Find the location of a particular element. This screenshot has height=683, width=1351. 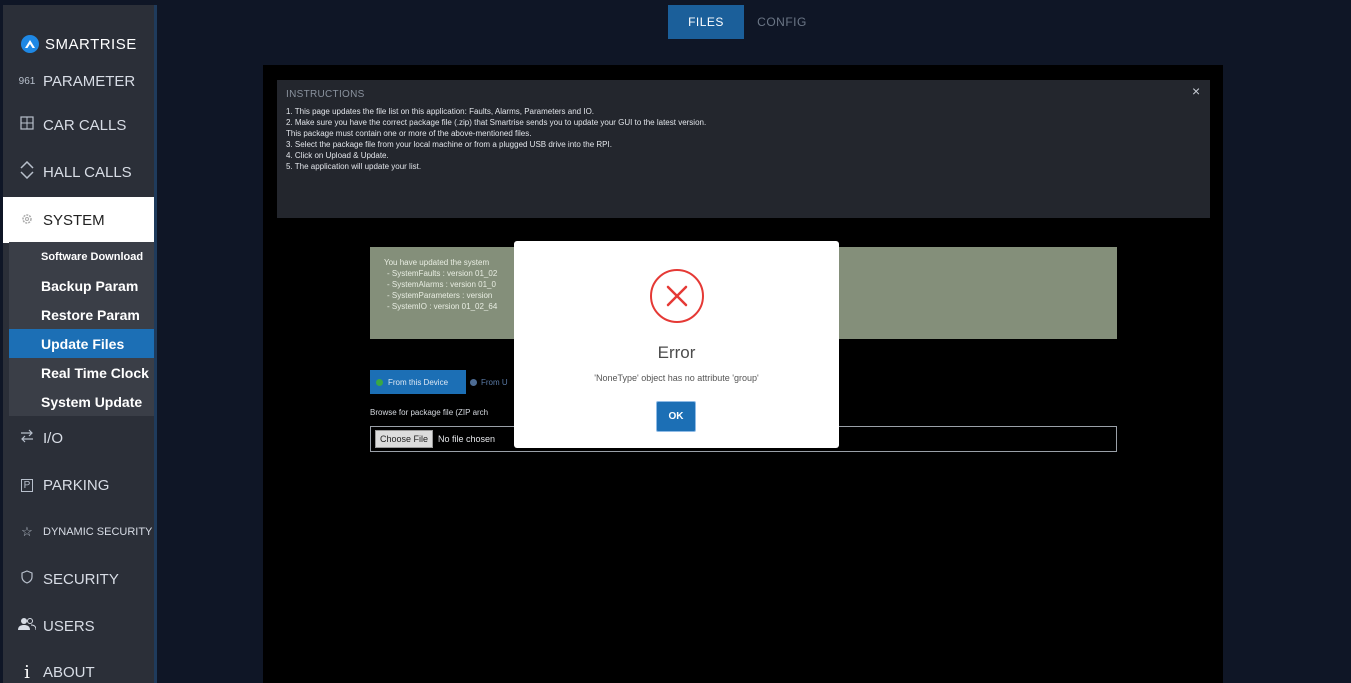

sidebar-item-parking: P PARKING is located at coordinates (78, 485).